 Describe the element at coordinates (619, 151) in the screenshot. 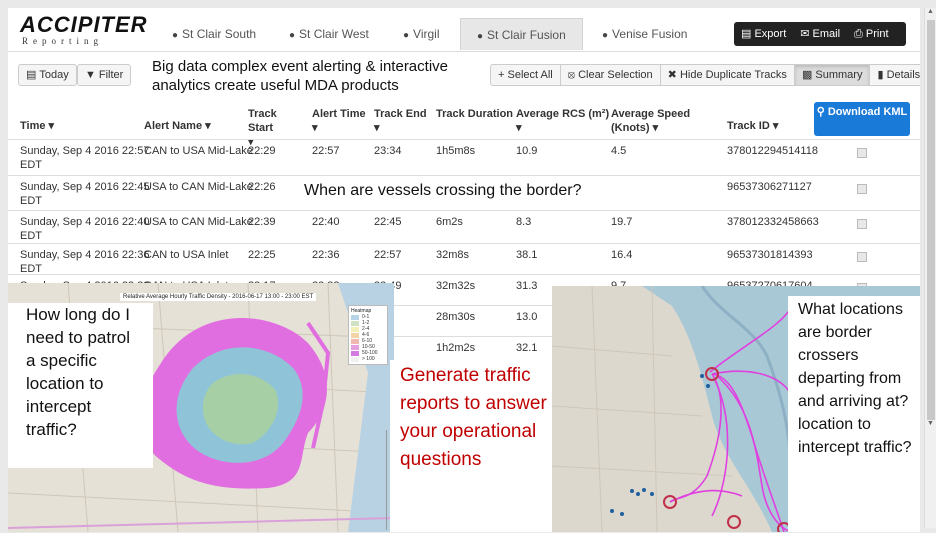

I see `cell-speed: 4.5` at that location.